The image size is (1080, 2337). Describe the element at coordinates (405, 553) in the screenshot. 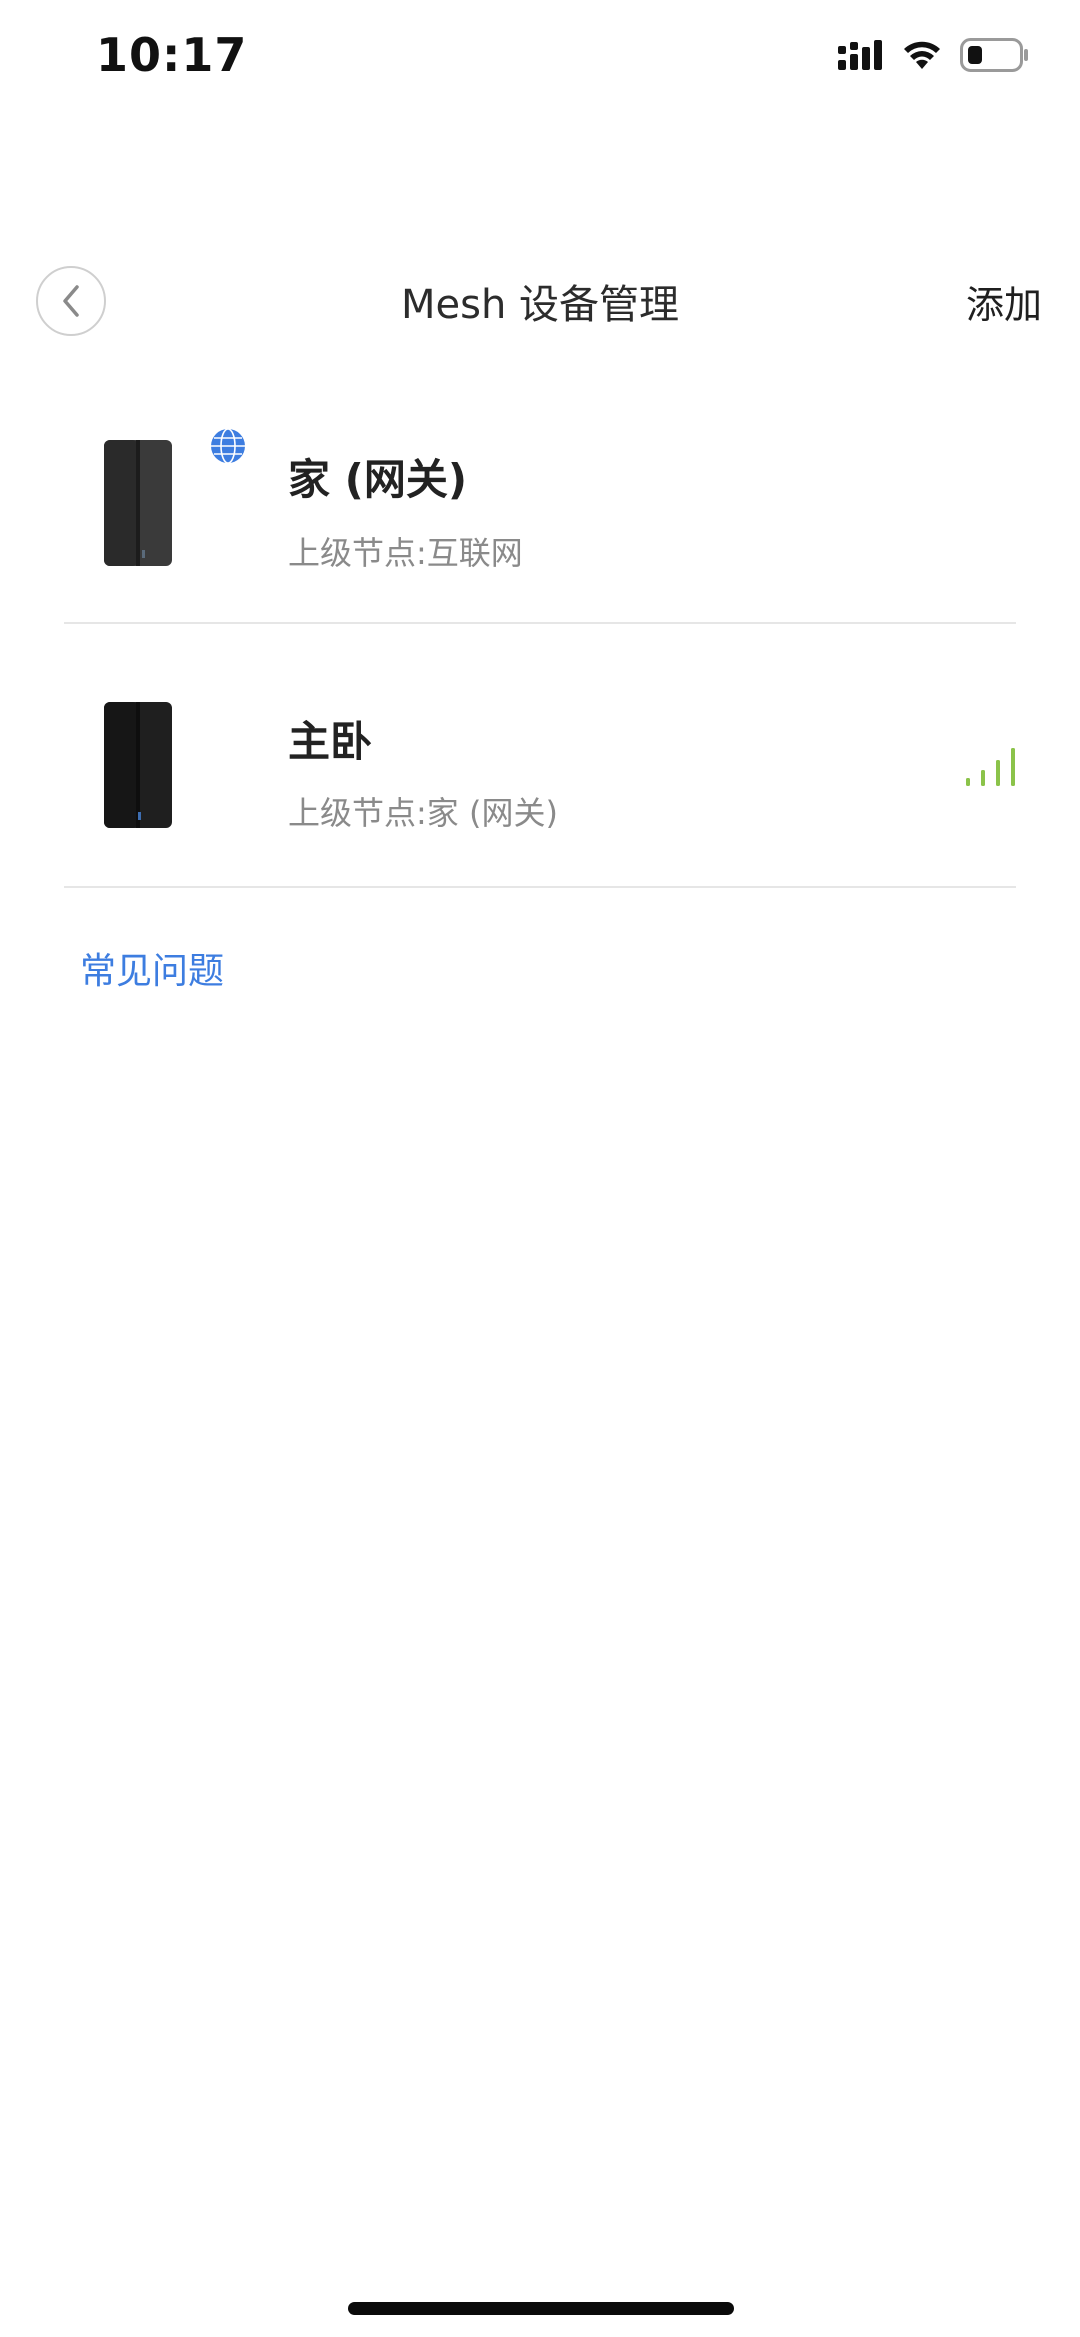

I see `device-parent: 上级节点:互联网` at that location.